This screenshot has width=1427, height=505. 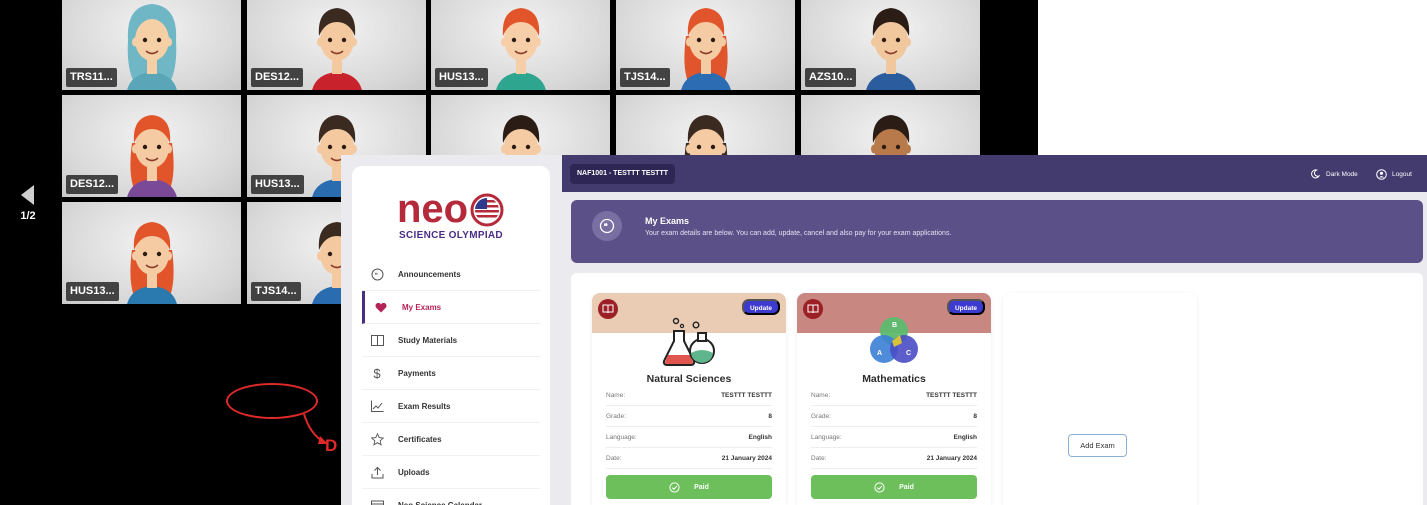 What do you see at coordinates (417, 373) in the screenshot?
I see `sidebar-item-label: Payments` at bounding box center [417, 373].